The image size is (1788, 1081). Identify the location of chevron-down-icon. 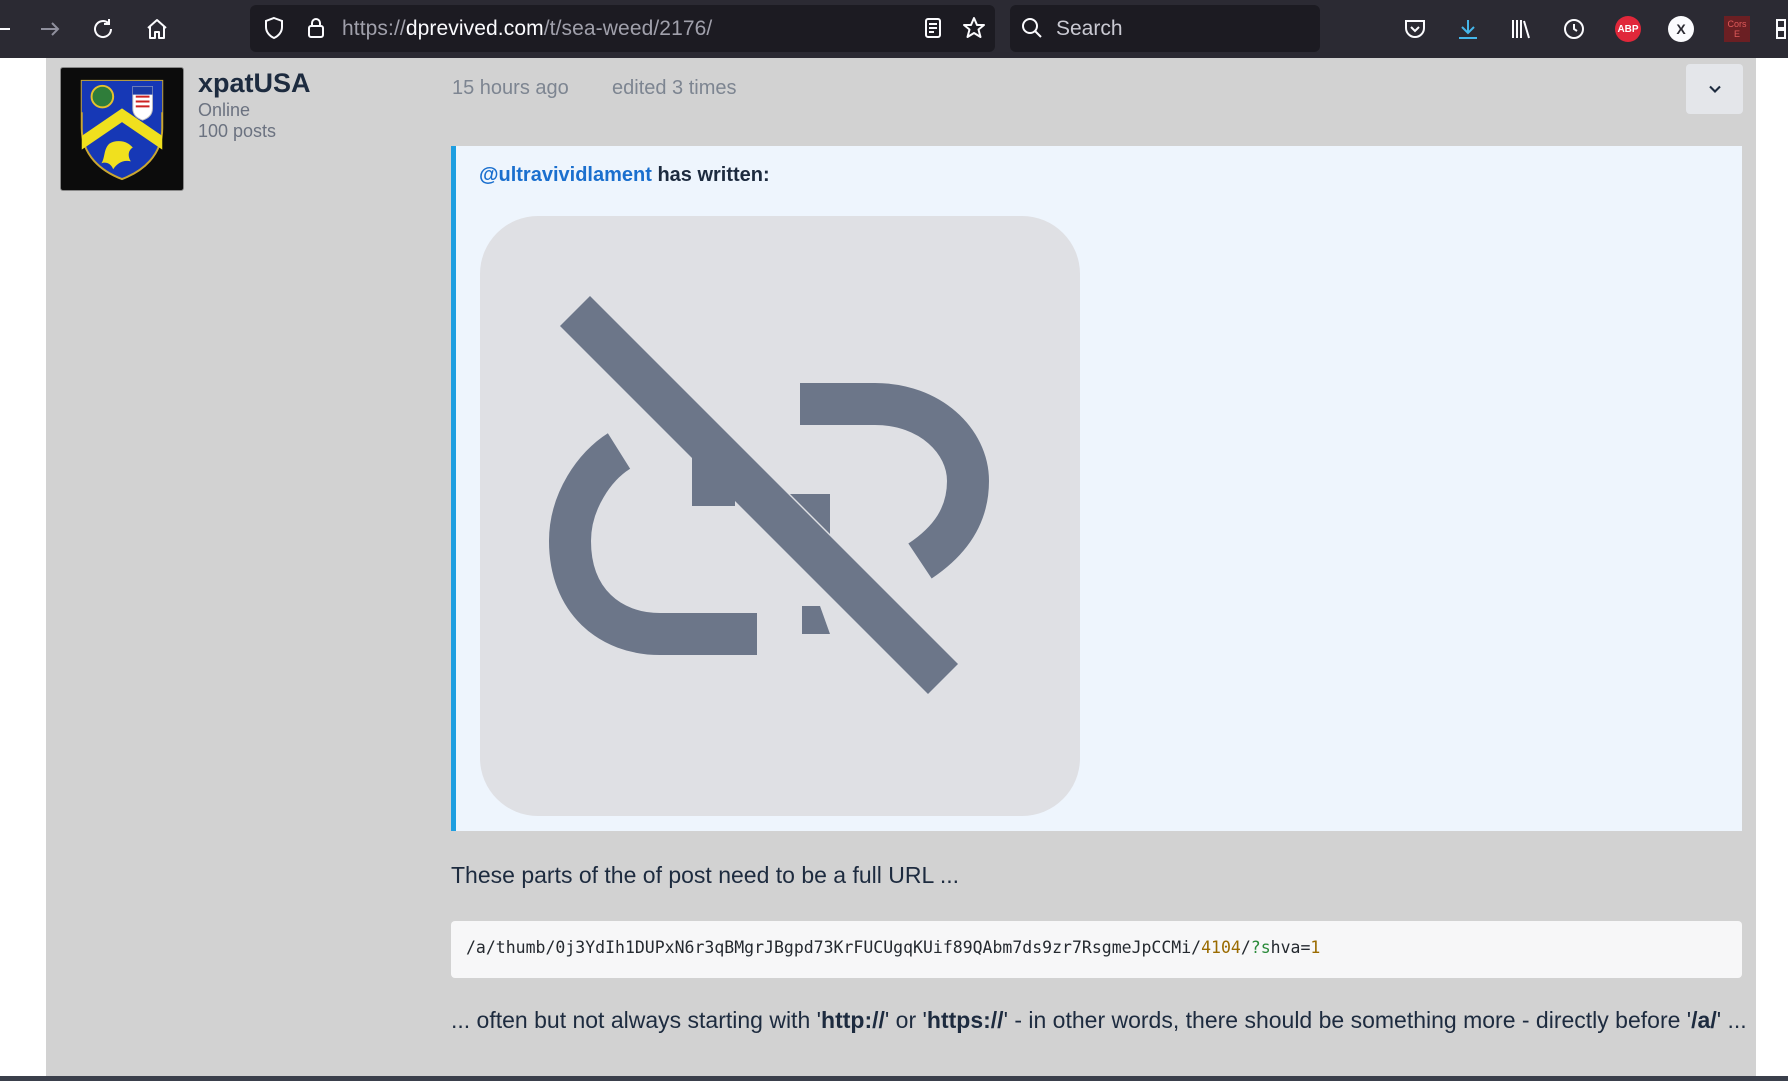
(1714, 89).